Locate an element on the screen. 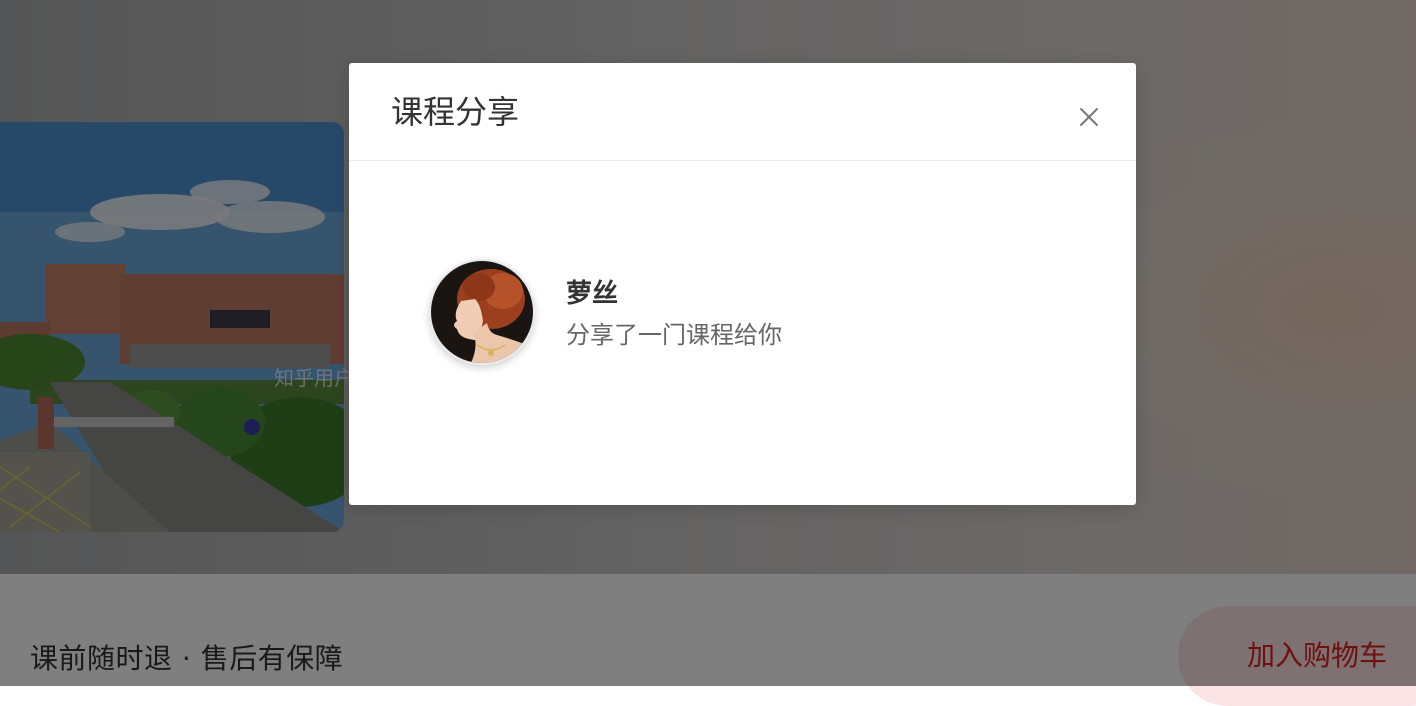 The image size is (1416, 706). close-button is located at coordinates (1089, 117).